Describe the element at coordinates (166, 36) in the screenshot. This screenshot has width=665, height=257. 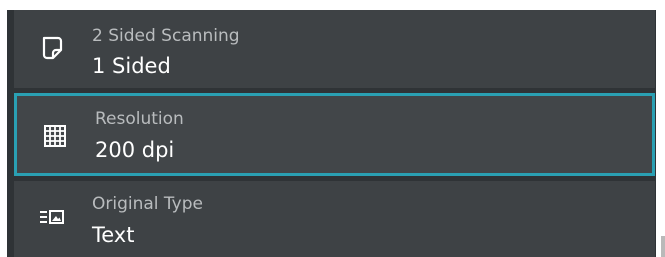
I see `setting-label: 2 Sided Scanning` at that location.